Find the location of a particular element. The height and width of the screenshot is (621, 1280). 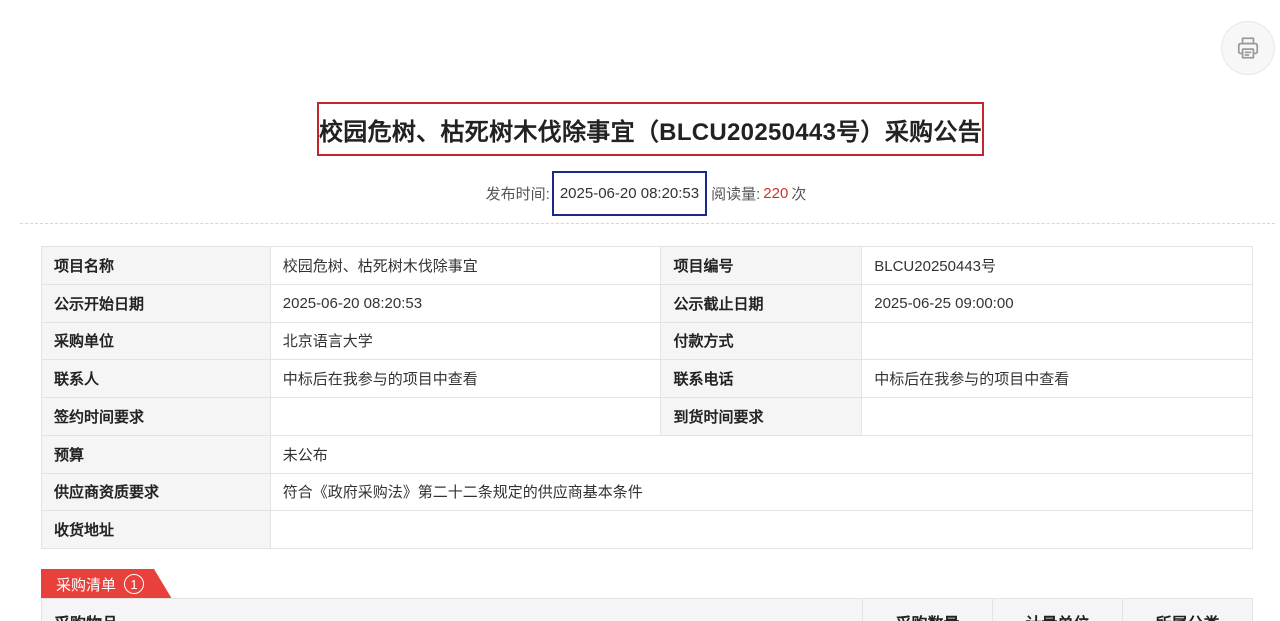

notice-start-value: 2025-06-20 08:20:53 is located at coordinates (465, 303).